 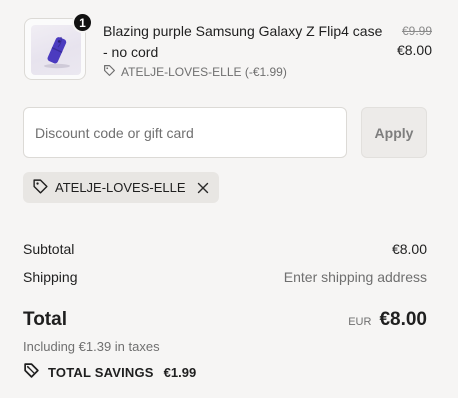 What do you see at coordinates (45, 319) in the screenshot?
I see `total-label: Total` at bounding box center [45, 319].